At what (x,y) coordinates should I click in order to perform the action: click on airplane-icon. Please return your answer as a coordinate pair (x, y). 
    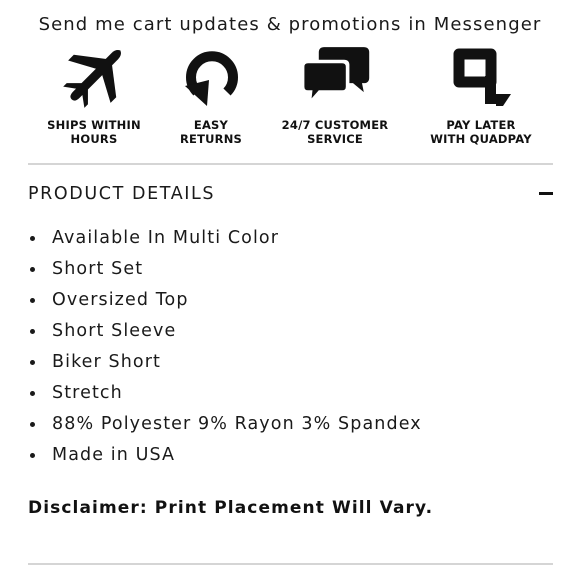
    Looking at the image, I should click on (92, 79).